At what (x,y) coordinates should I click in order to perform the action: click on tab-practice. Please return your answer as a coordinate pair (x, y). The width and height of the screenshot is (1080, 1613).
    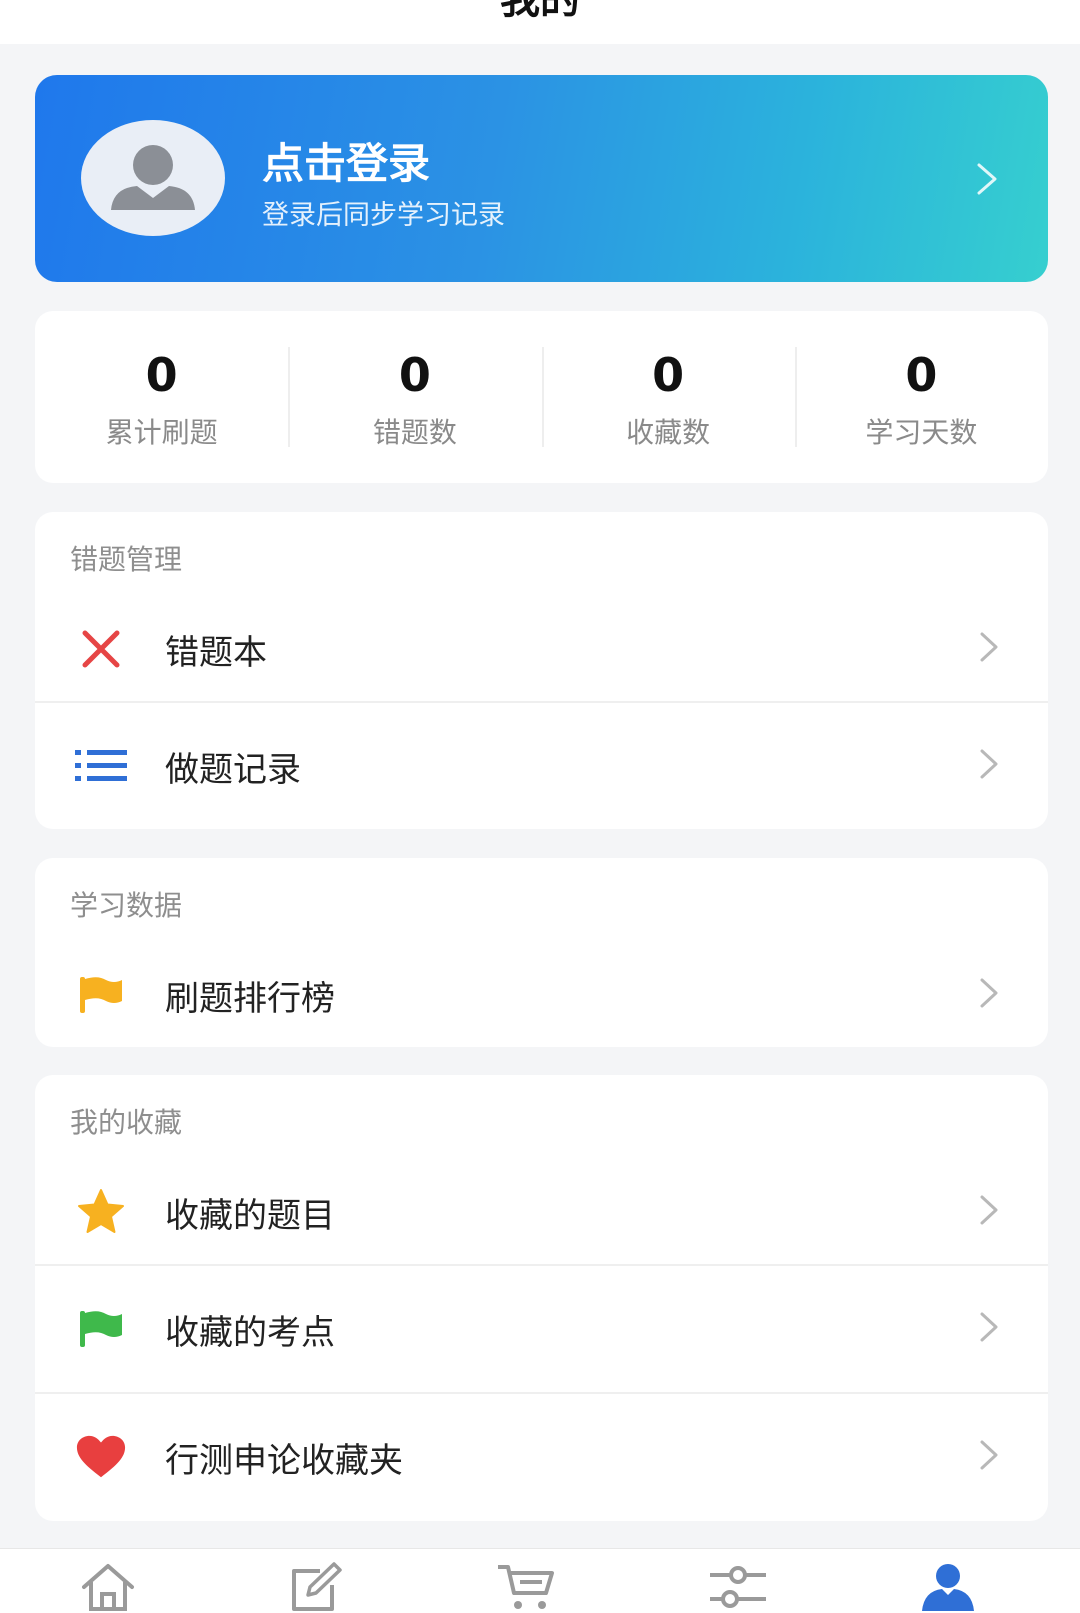
    Looking at the image, I should click on (314, 1587).